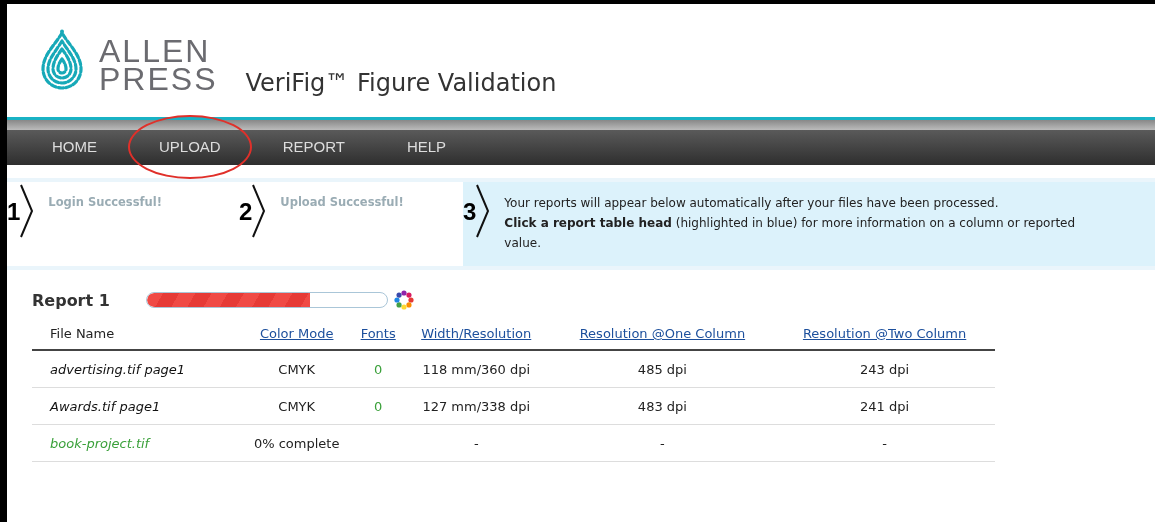 The width and height of the screenshot is (1155, 522). I want to click on instruction-text: Your reports will appear below automatically after your files have been processed., so click(752, 203).